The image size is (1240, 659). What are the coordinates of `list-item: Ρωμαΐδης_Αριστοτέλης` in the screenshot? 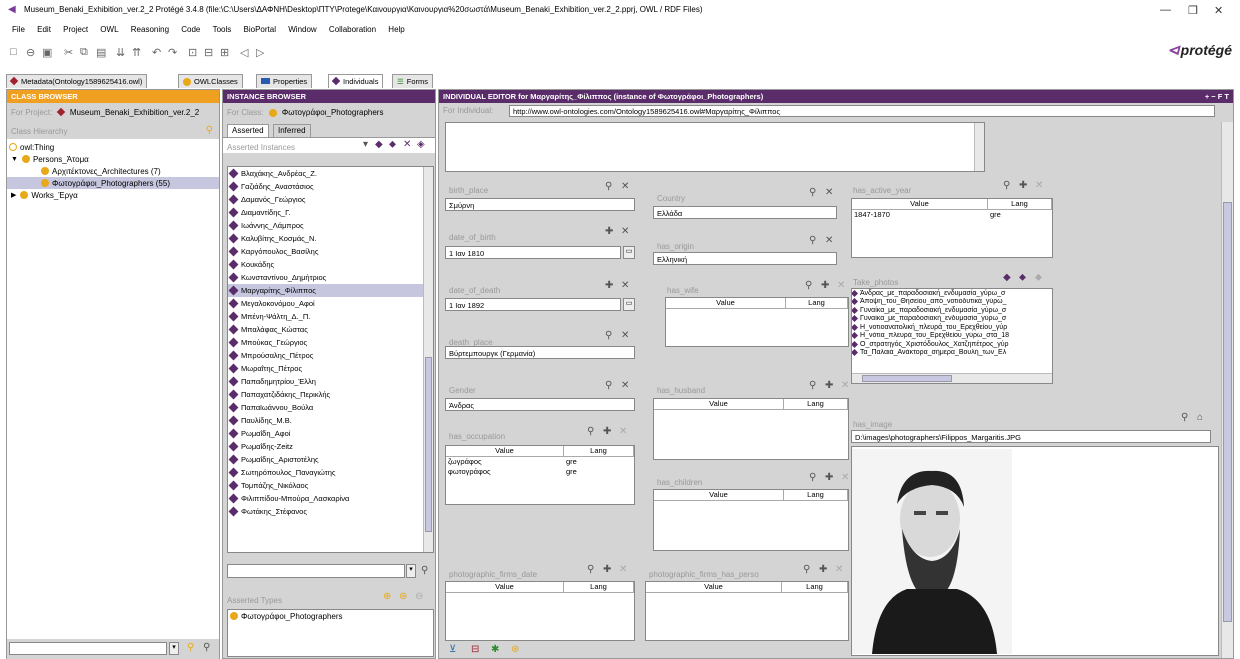 It's located at (325, 459).